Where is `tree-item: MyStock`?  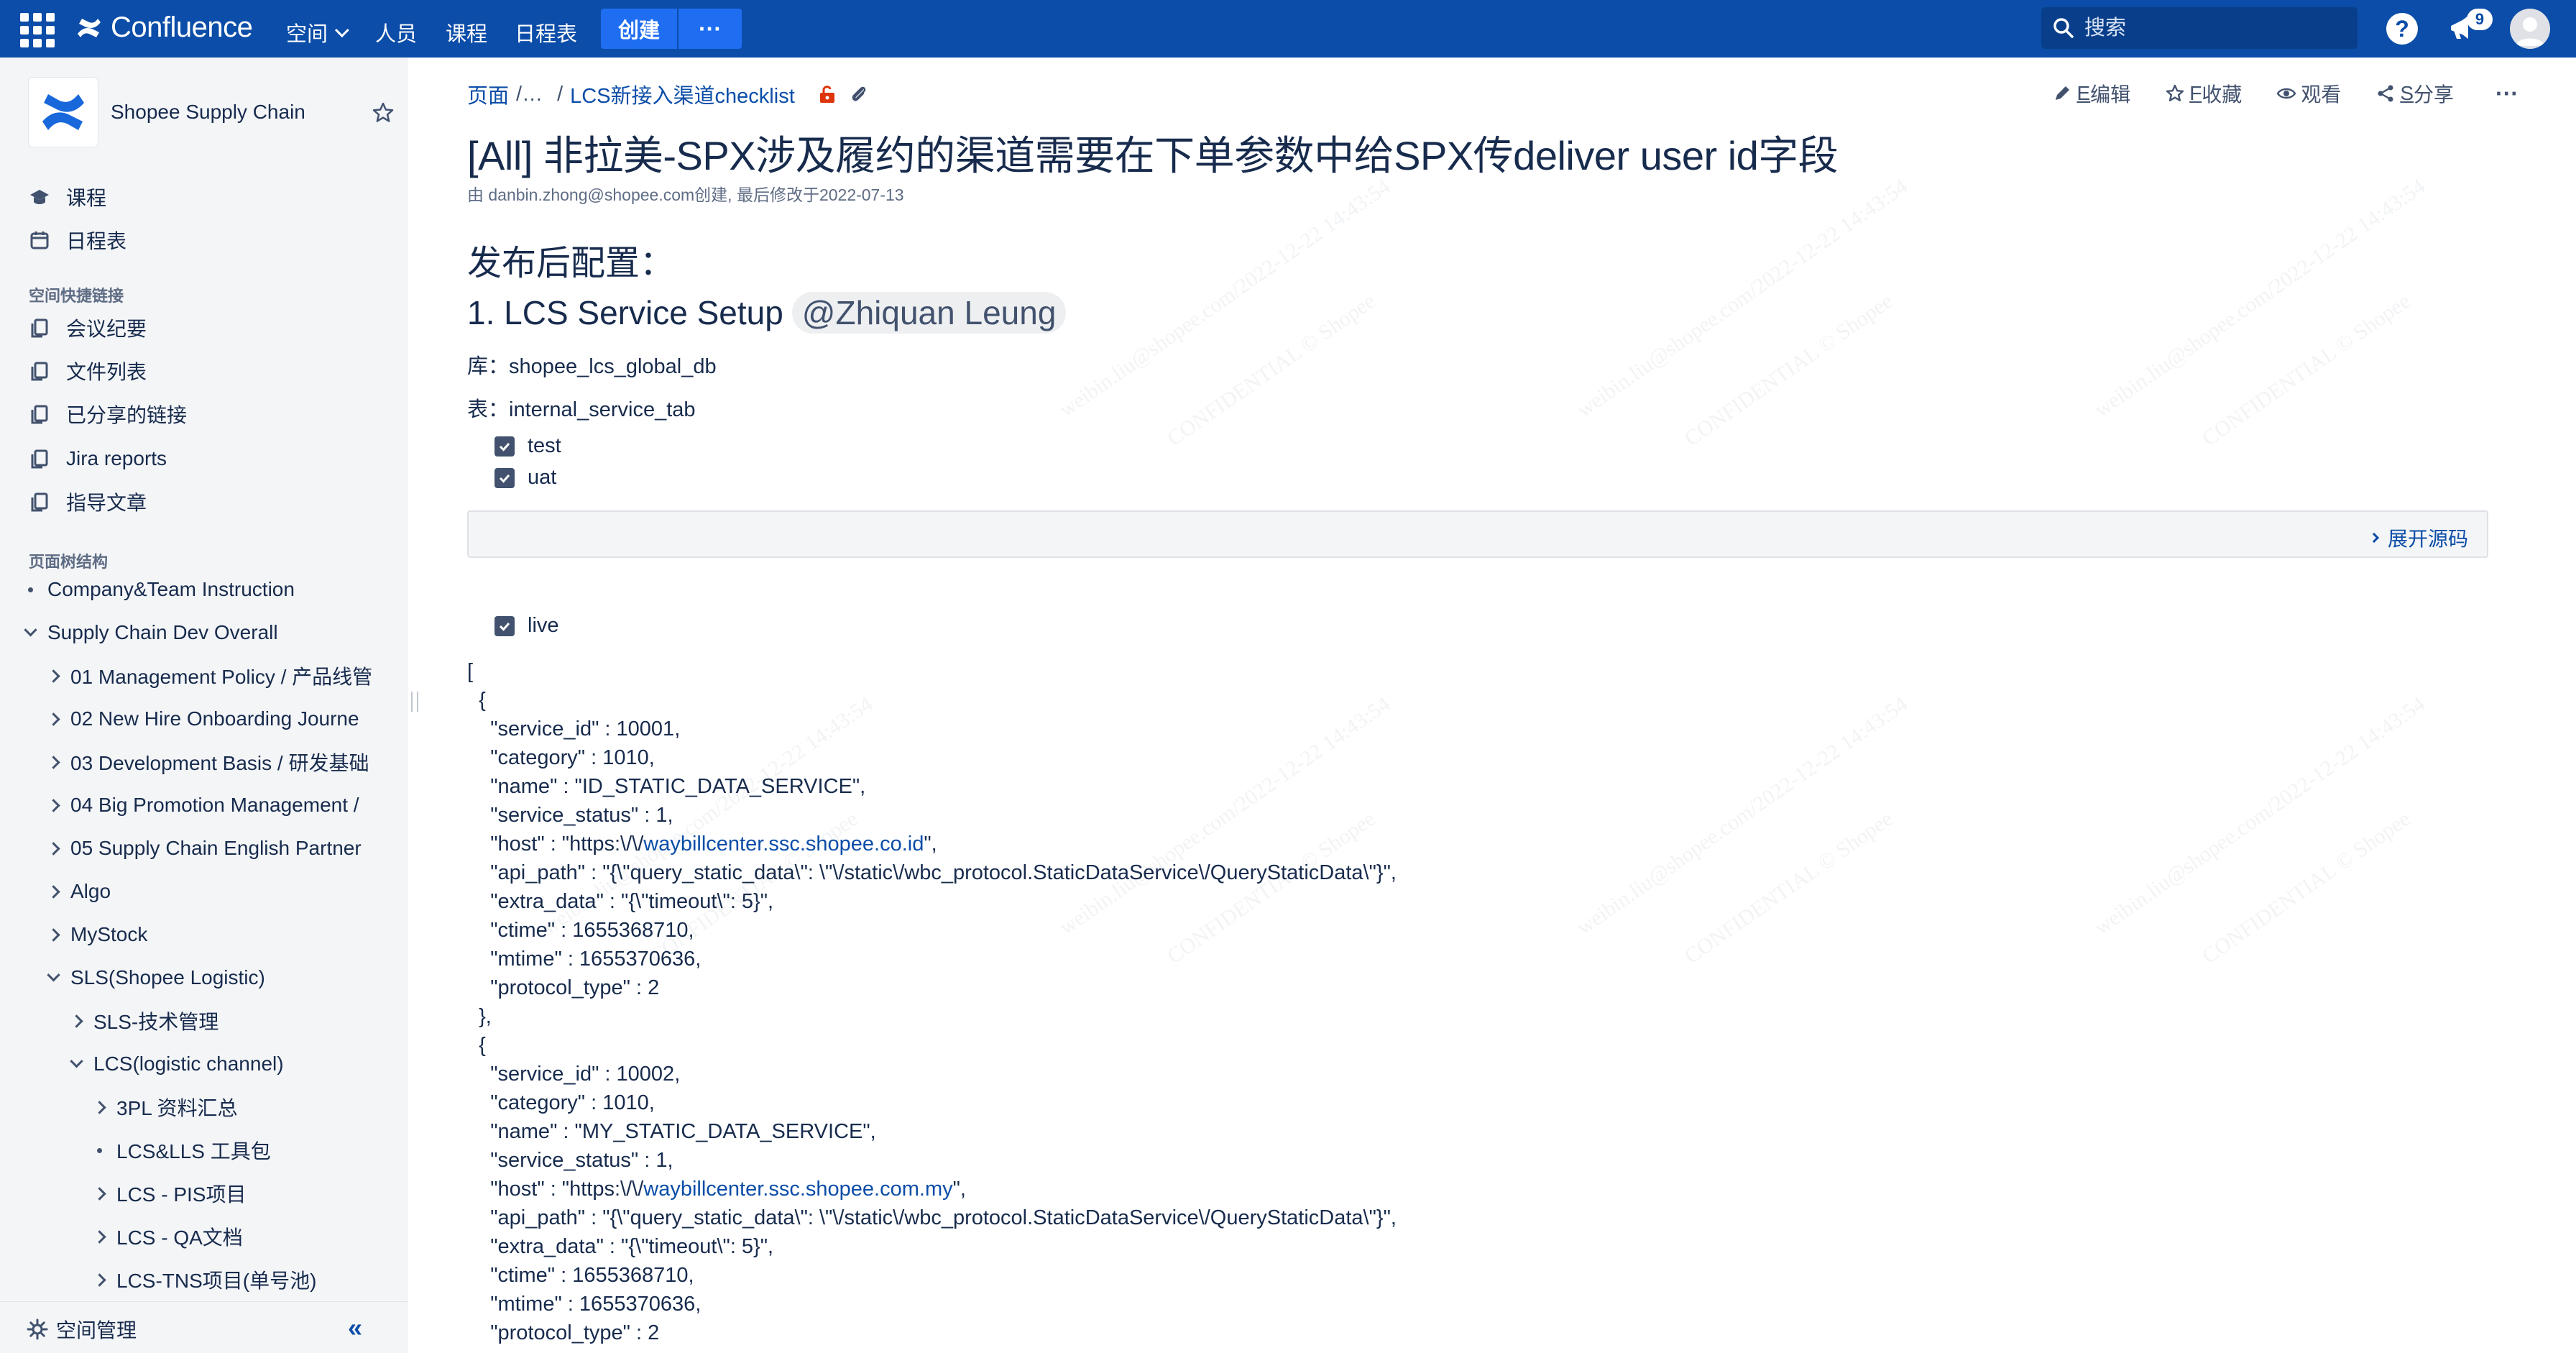
tree-item: MyStock is located at coordinates (96, 934).